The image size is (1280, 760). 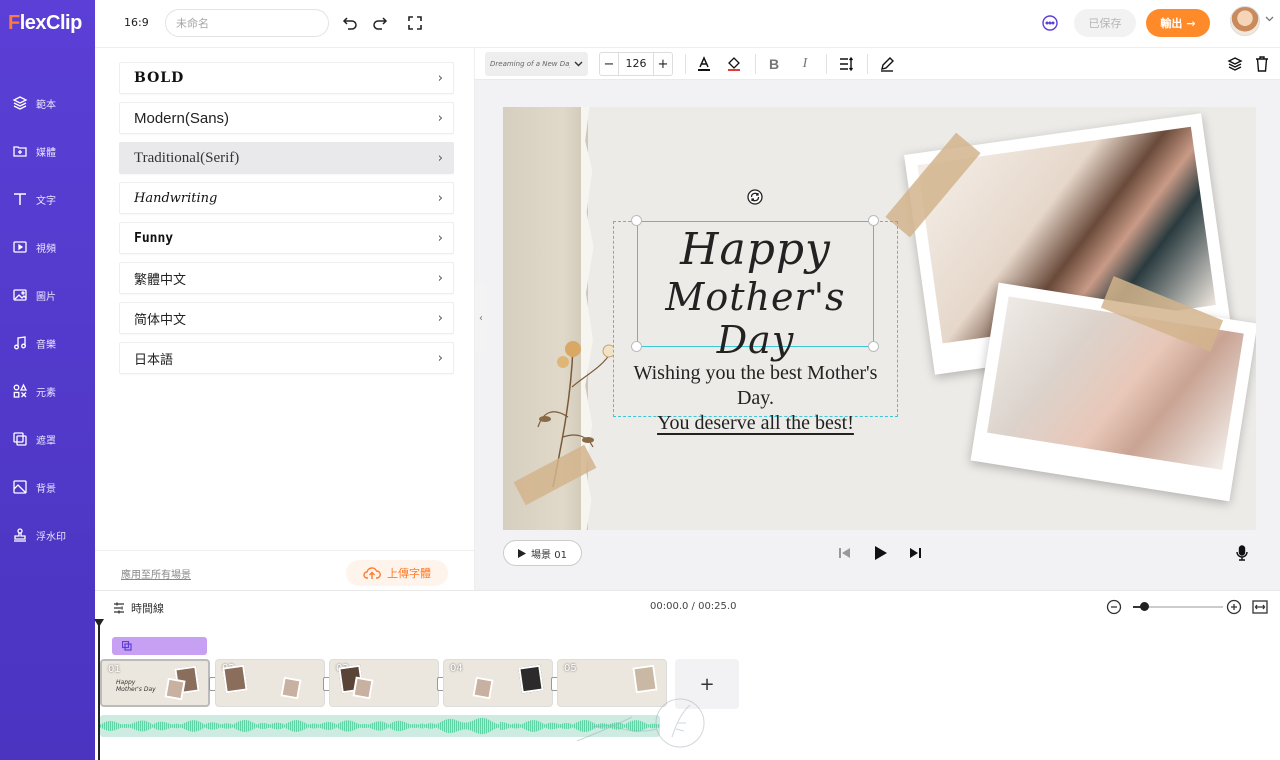 What do you see at coordinates (286, 238) in the screenshot?
I see `font-category-funny: Funny ›` at bounding box center [286, 238].